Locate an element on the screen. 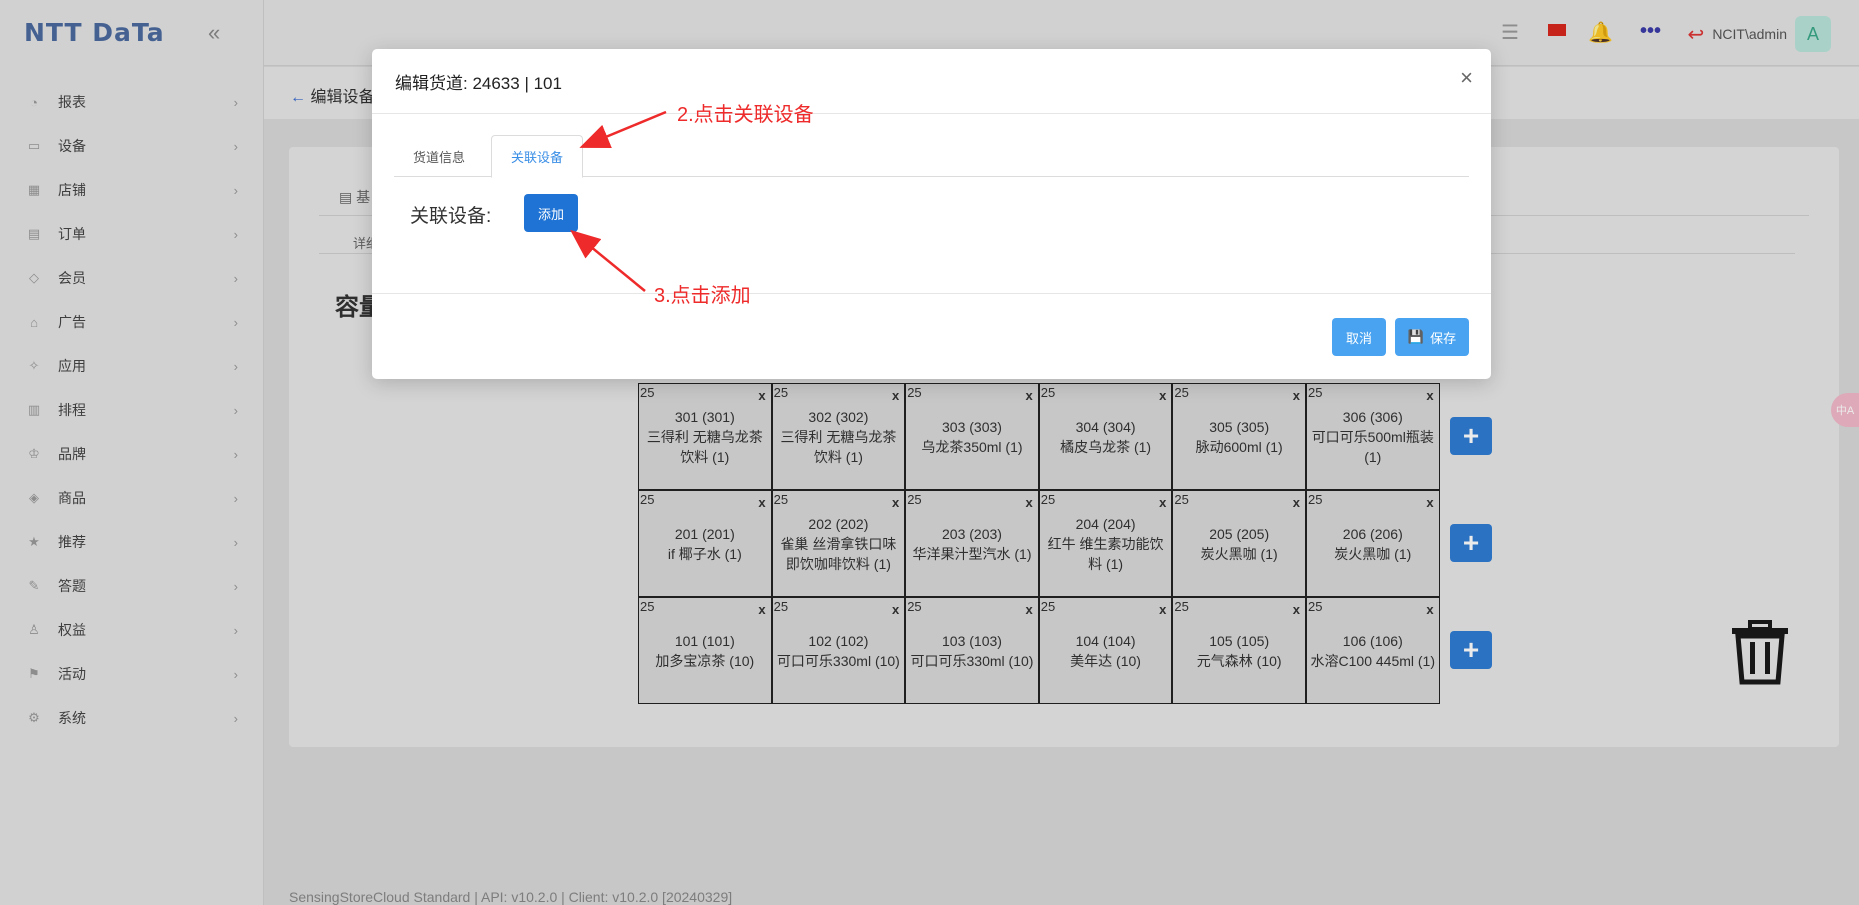  save-button: 💾 保存 is located at coordinates (1432, 337).